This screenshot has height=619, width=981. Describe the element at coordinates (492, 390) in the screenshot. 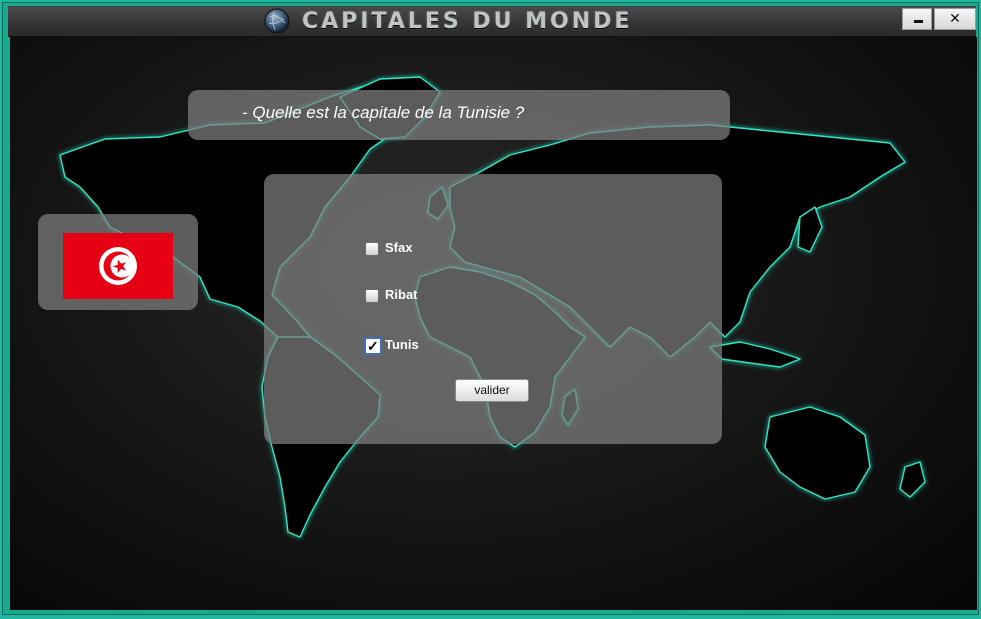

I see `submit-button: valider` at that location.